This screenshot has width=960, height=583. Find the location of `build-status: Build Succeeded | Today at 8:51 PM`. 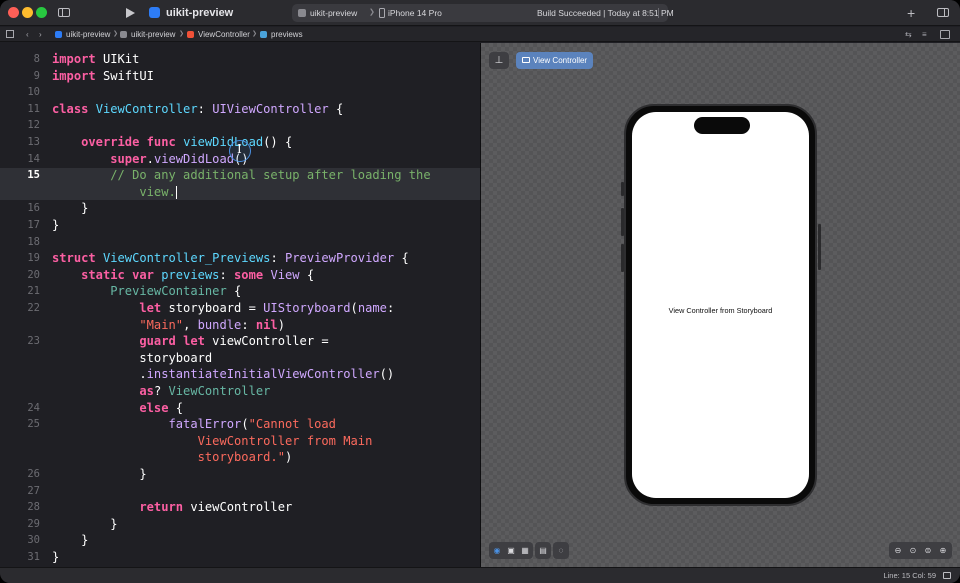

build-status: Build Succeeded | Today at 8:51 PM is located at coordinates (605, 13).